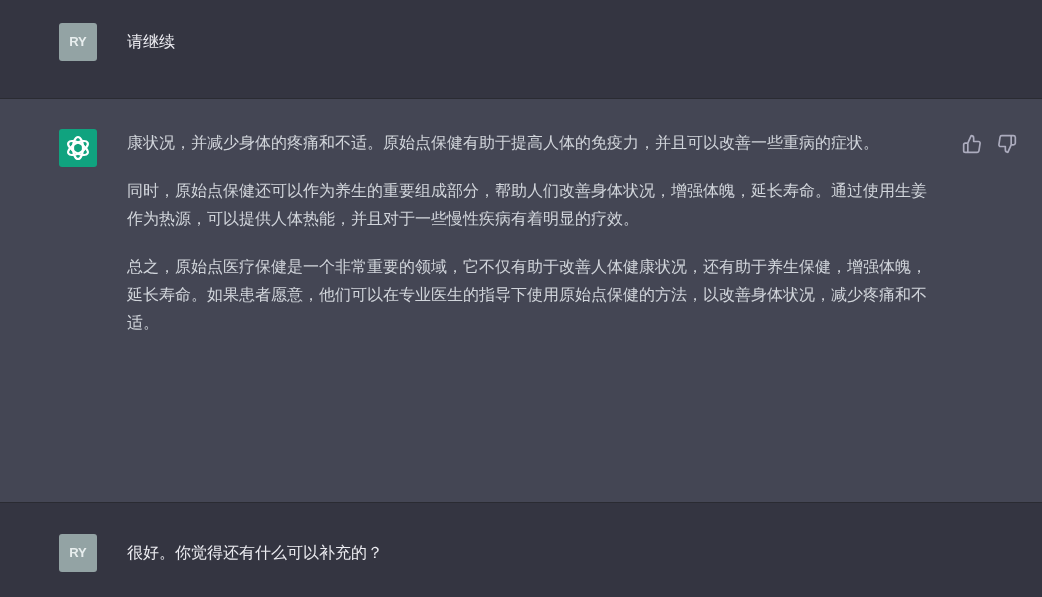 Image resolution: width=1042 pixels, height=597 pixels. Describe the element at coordinates (503, 143) in the screenshot. I see `message-text: 康状况，并减少身体的疼痛和不适。原始点保健有助于提高人体的免疫力，并且可以改善一些重病的症状。` at that location.